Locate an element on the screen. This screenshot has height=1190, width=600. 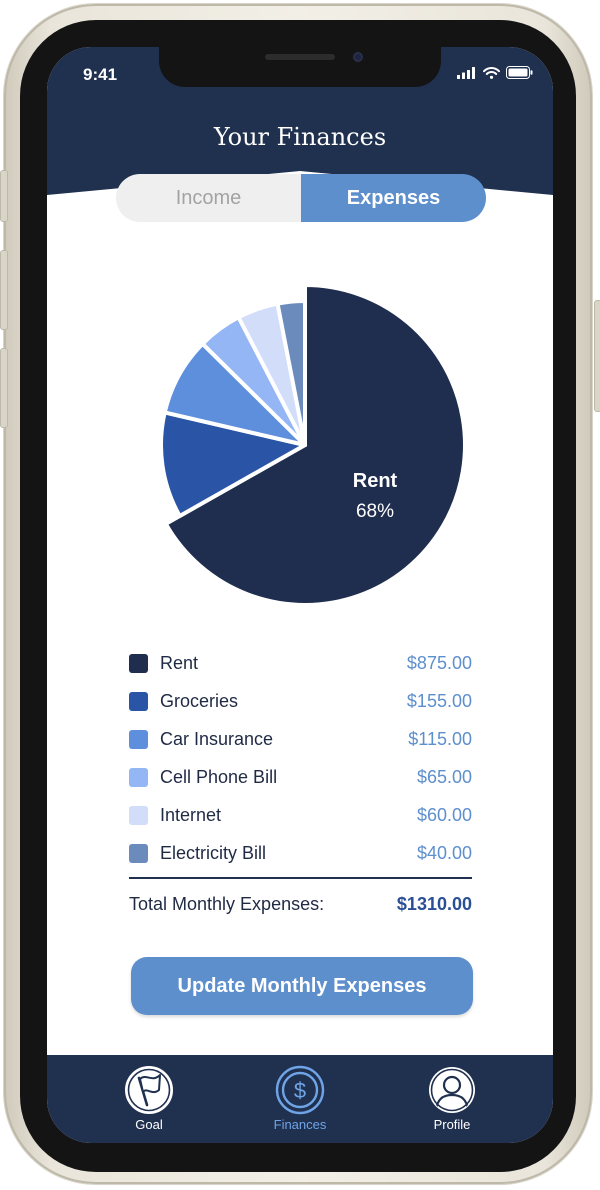
tab-profile-label: Profile is located at coordinates (452, 1124).